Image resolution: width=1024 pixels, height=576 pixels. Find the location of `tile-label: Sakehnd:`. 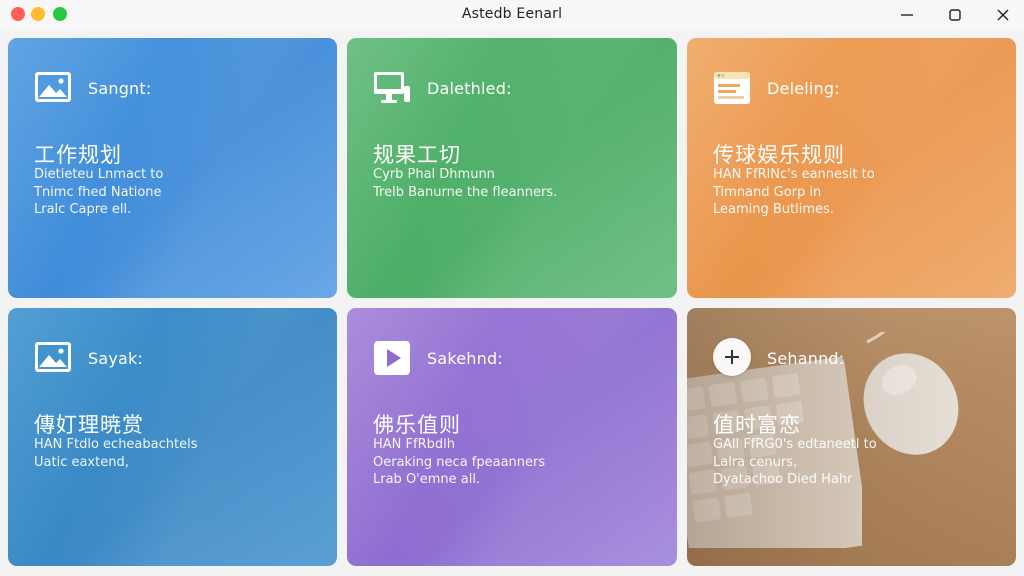

tile-label: Sakehnd: is located at coordinates (465, 358).